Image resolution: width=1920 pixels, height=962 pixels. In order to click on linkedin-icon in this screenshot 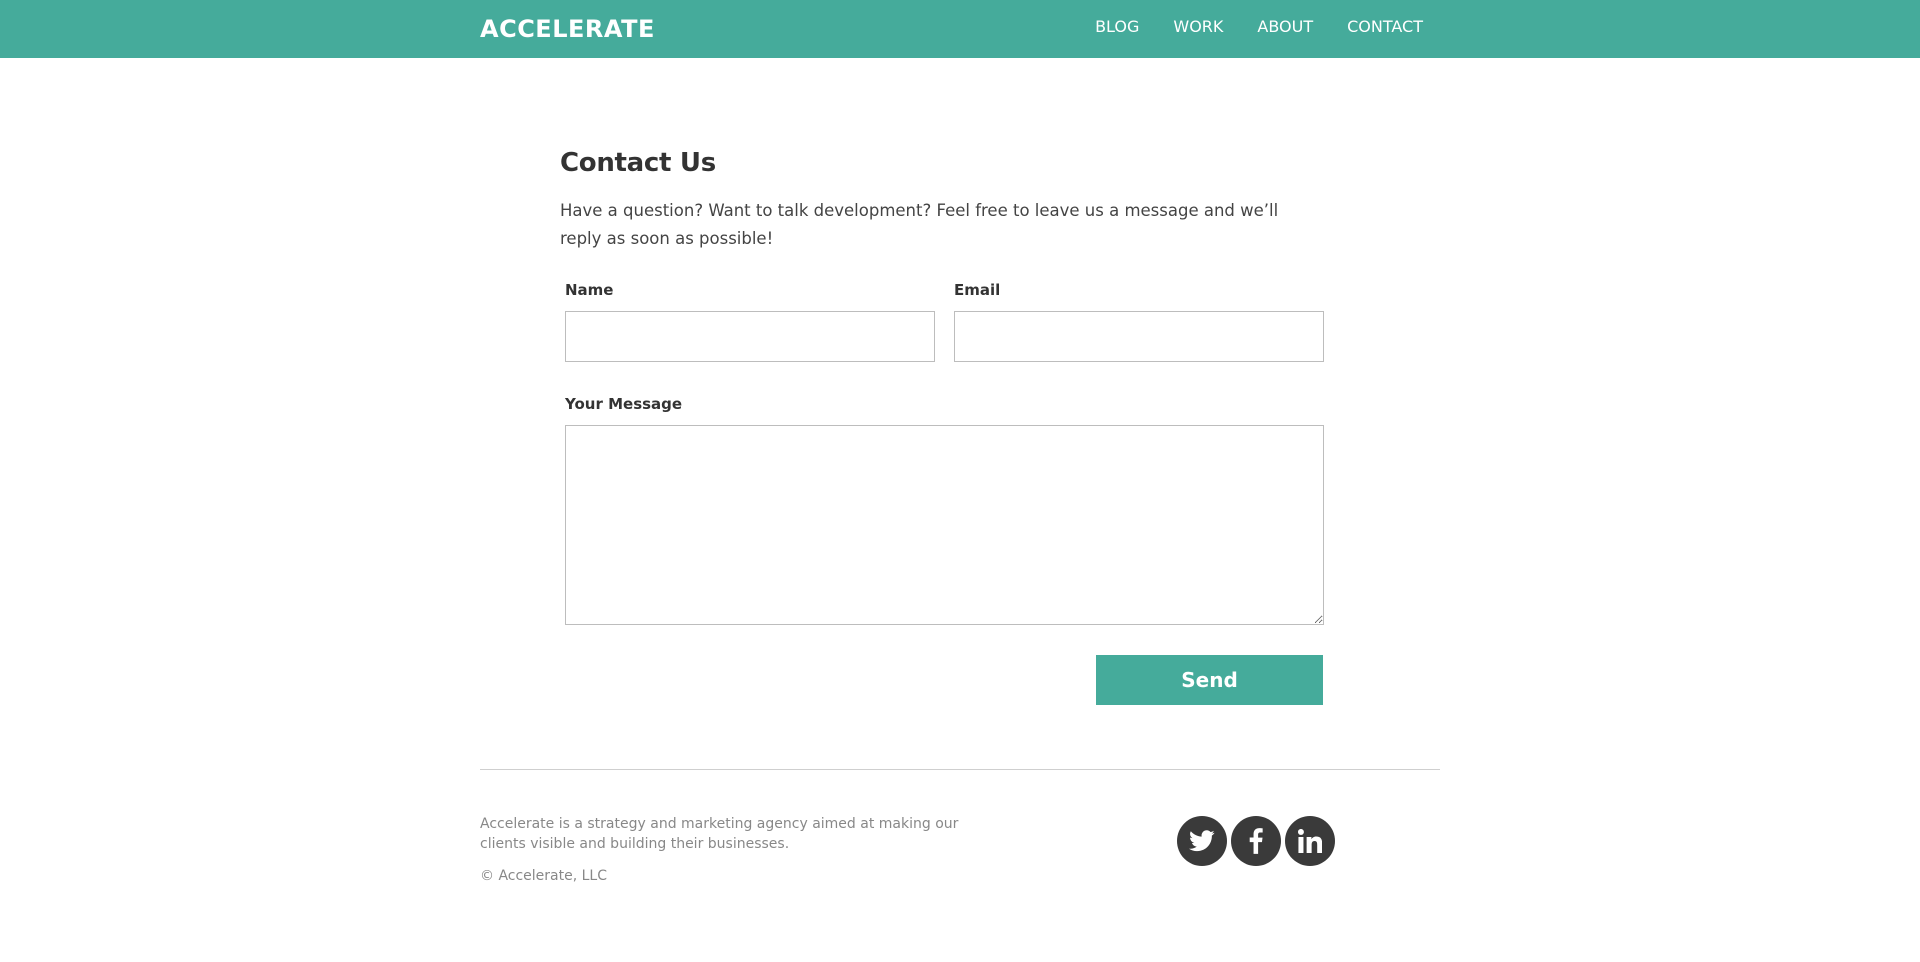, I will do `click(1310, 841)`.